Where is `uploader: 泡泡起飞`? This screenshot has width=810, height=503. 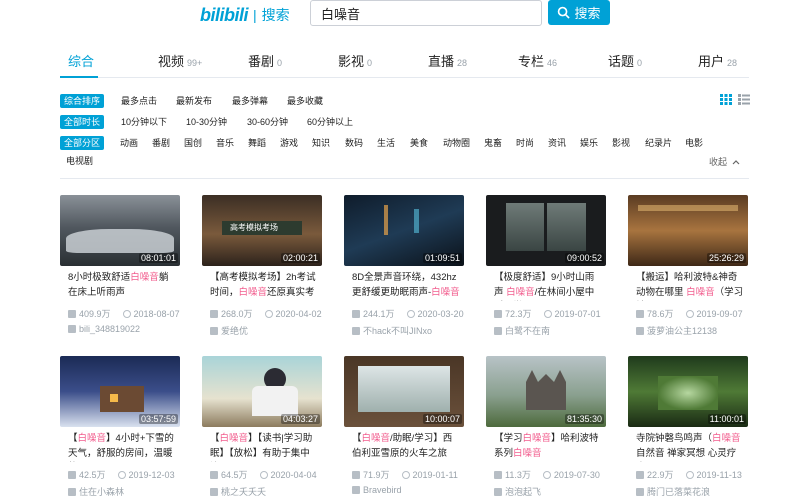
uploader: 泡泡起飞 is located at coordinates (517, 491).